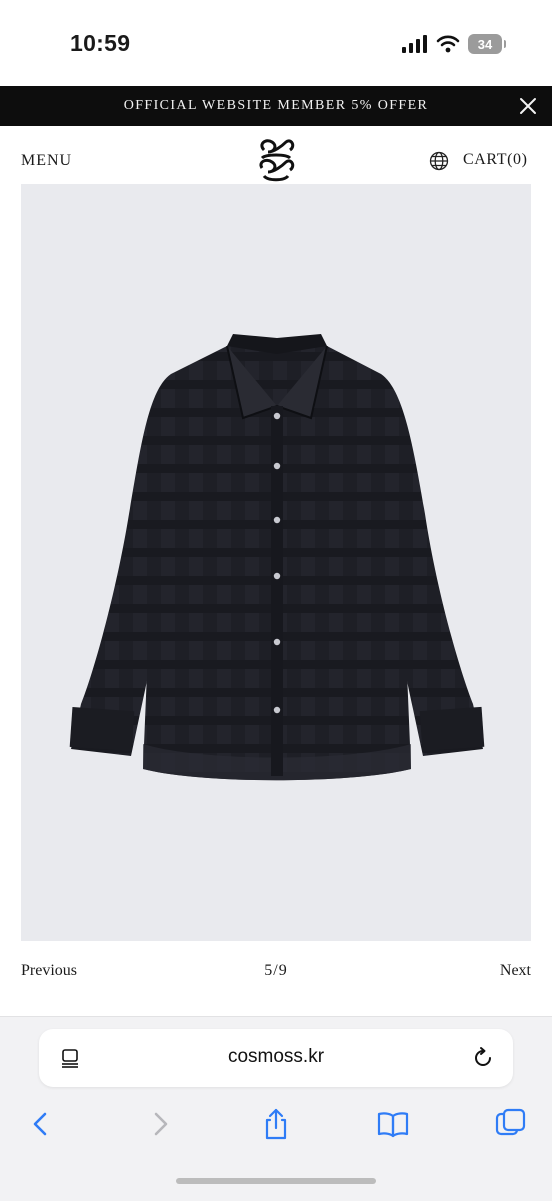  I want to click on site-header: MENU CART(0), so click(276, 155).